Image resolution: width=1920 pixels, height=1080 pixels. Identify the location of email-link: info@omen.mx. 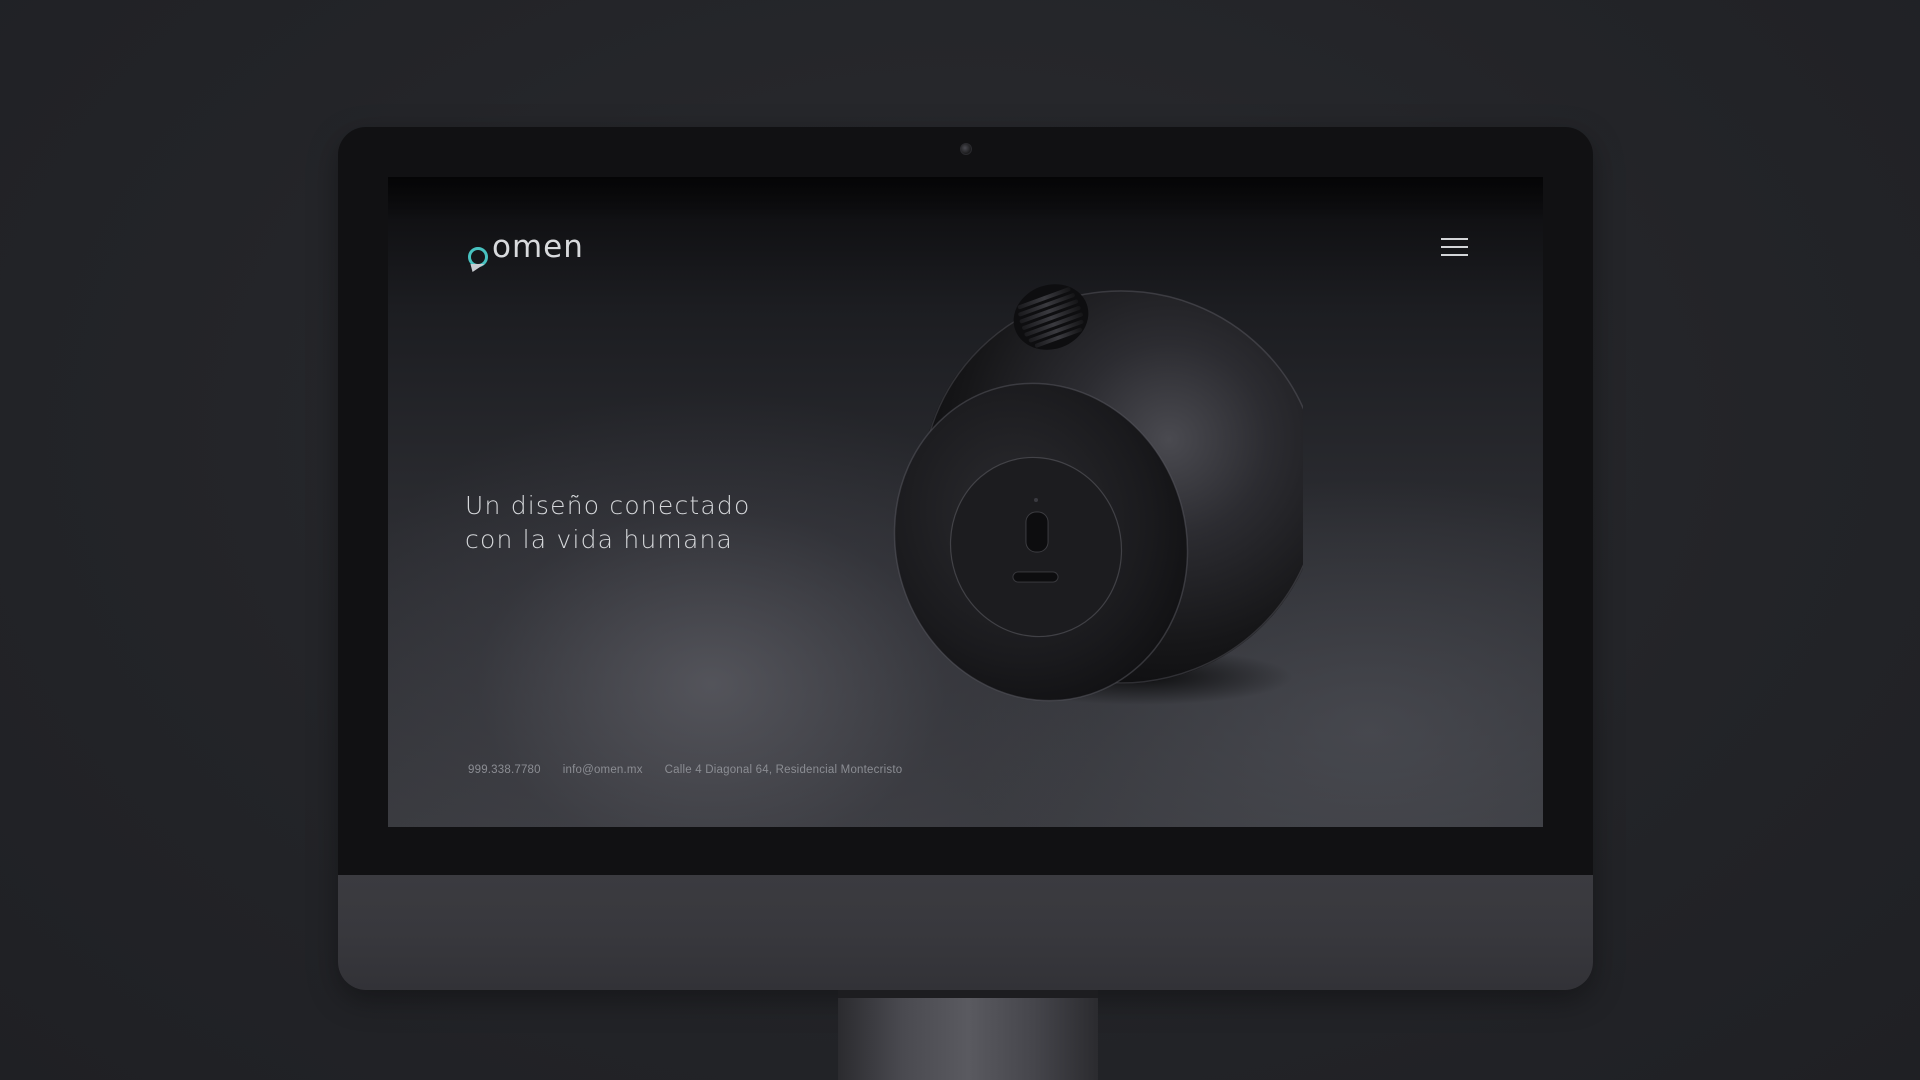
(603, 770).